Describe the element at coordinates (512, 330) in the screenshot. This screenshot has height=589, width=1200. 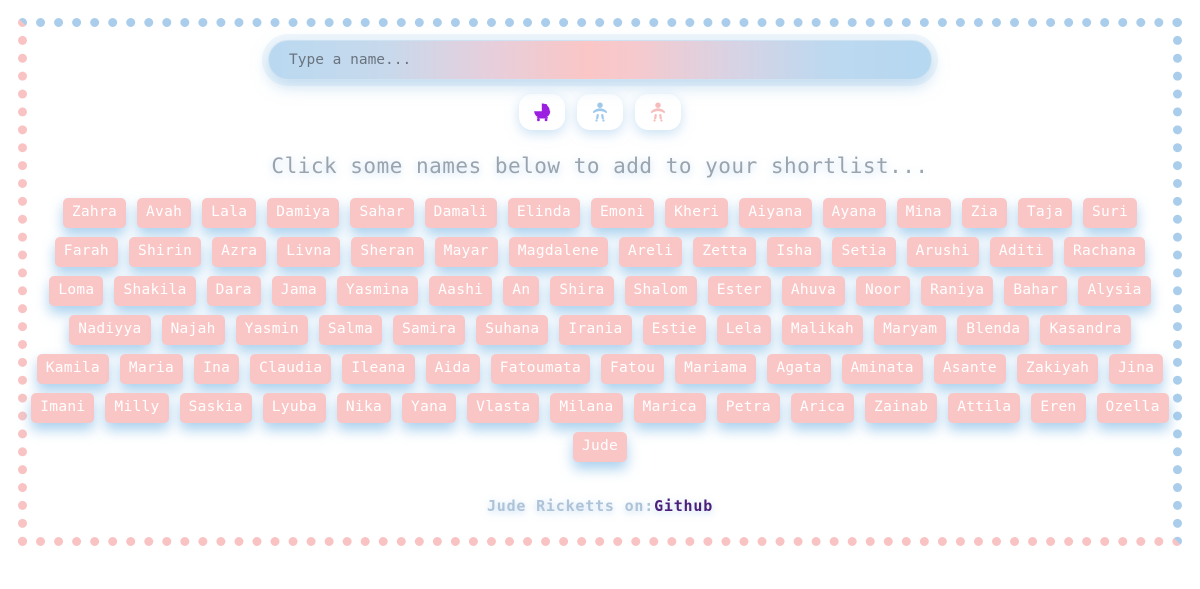
I see `name-tag: Suhana` at that location.